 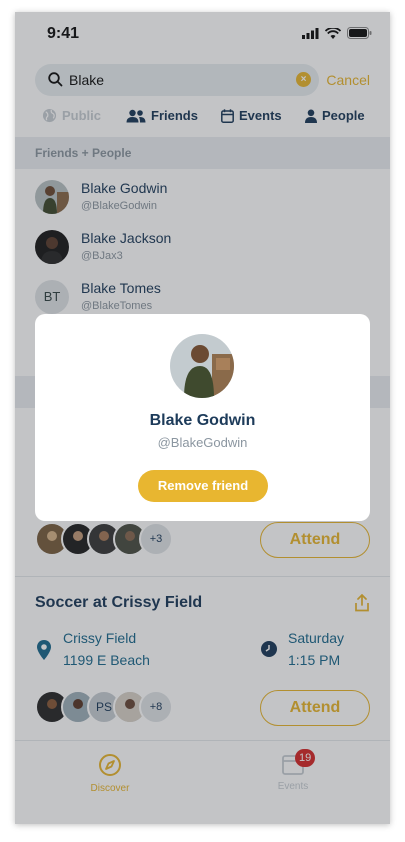 I want to click on modal-handle: @BlakeGodwin, so click(x=202, y=442).